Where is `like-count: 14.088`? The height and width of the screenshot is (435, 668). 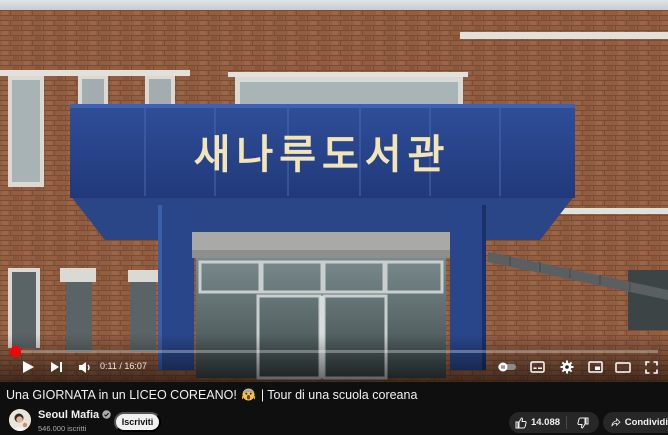 like-count: 14.088 is located at coordinates (545, 422).